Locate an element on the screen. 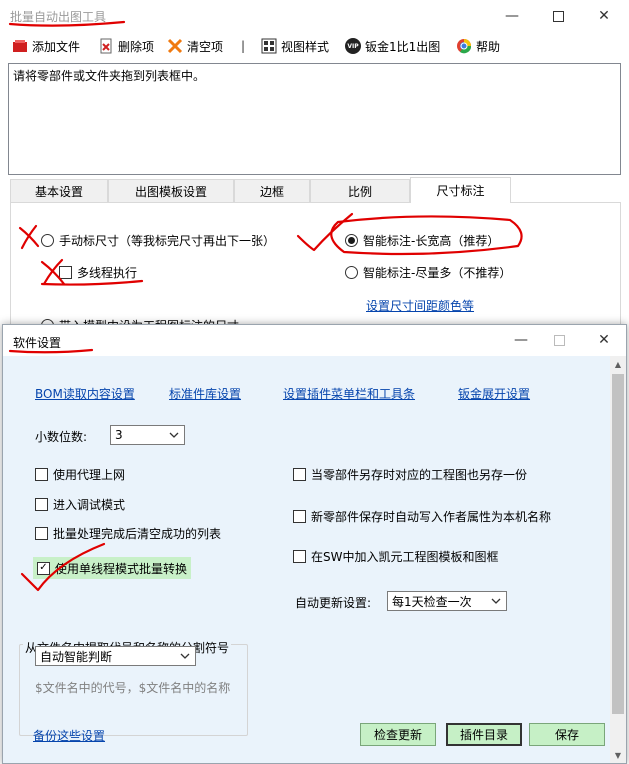  saveas-drawing-label: 当零部件另存时对应的工程图也另存一份 is located at coordinates (419, 475).